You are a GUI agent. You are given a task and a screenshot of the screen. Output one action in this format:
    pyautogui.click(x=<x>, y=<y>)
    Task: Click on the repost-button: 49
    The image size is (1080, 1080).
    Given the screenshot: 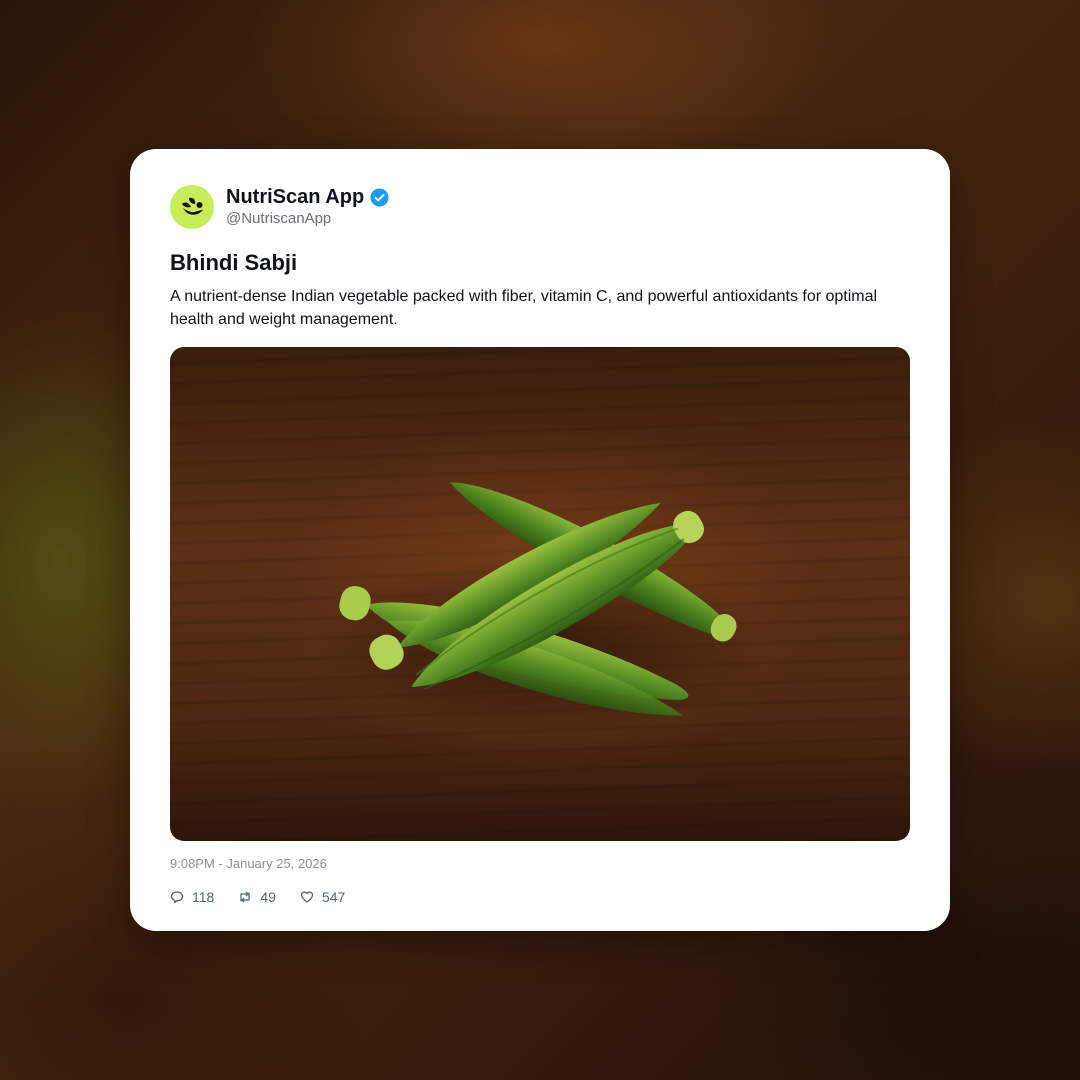 What is the action you would take?
    pyautogui.click(x=257, y=897)
    